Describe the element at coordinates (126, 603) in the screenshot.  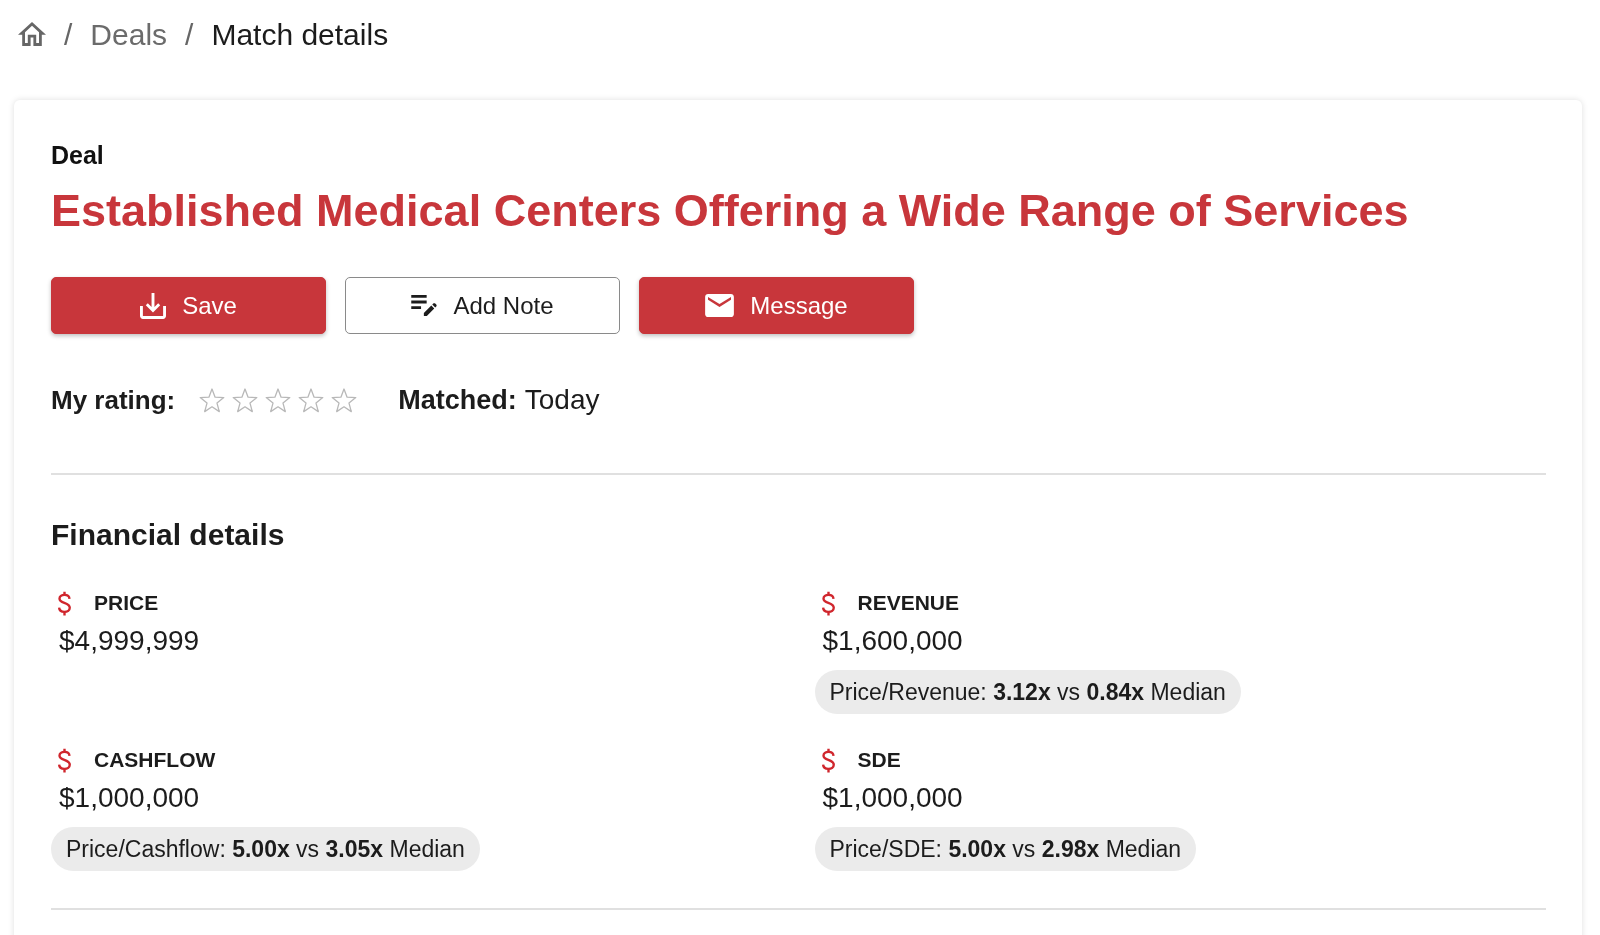
I see `metric-label: PRICE` at that location.